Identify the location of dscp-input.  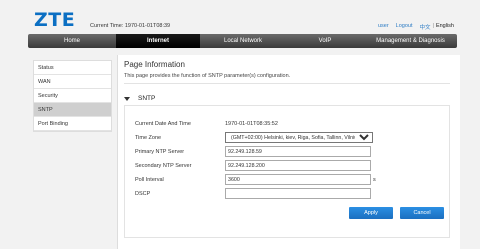
(298, 193).